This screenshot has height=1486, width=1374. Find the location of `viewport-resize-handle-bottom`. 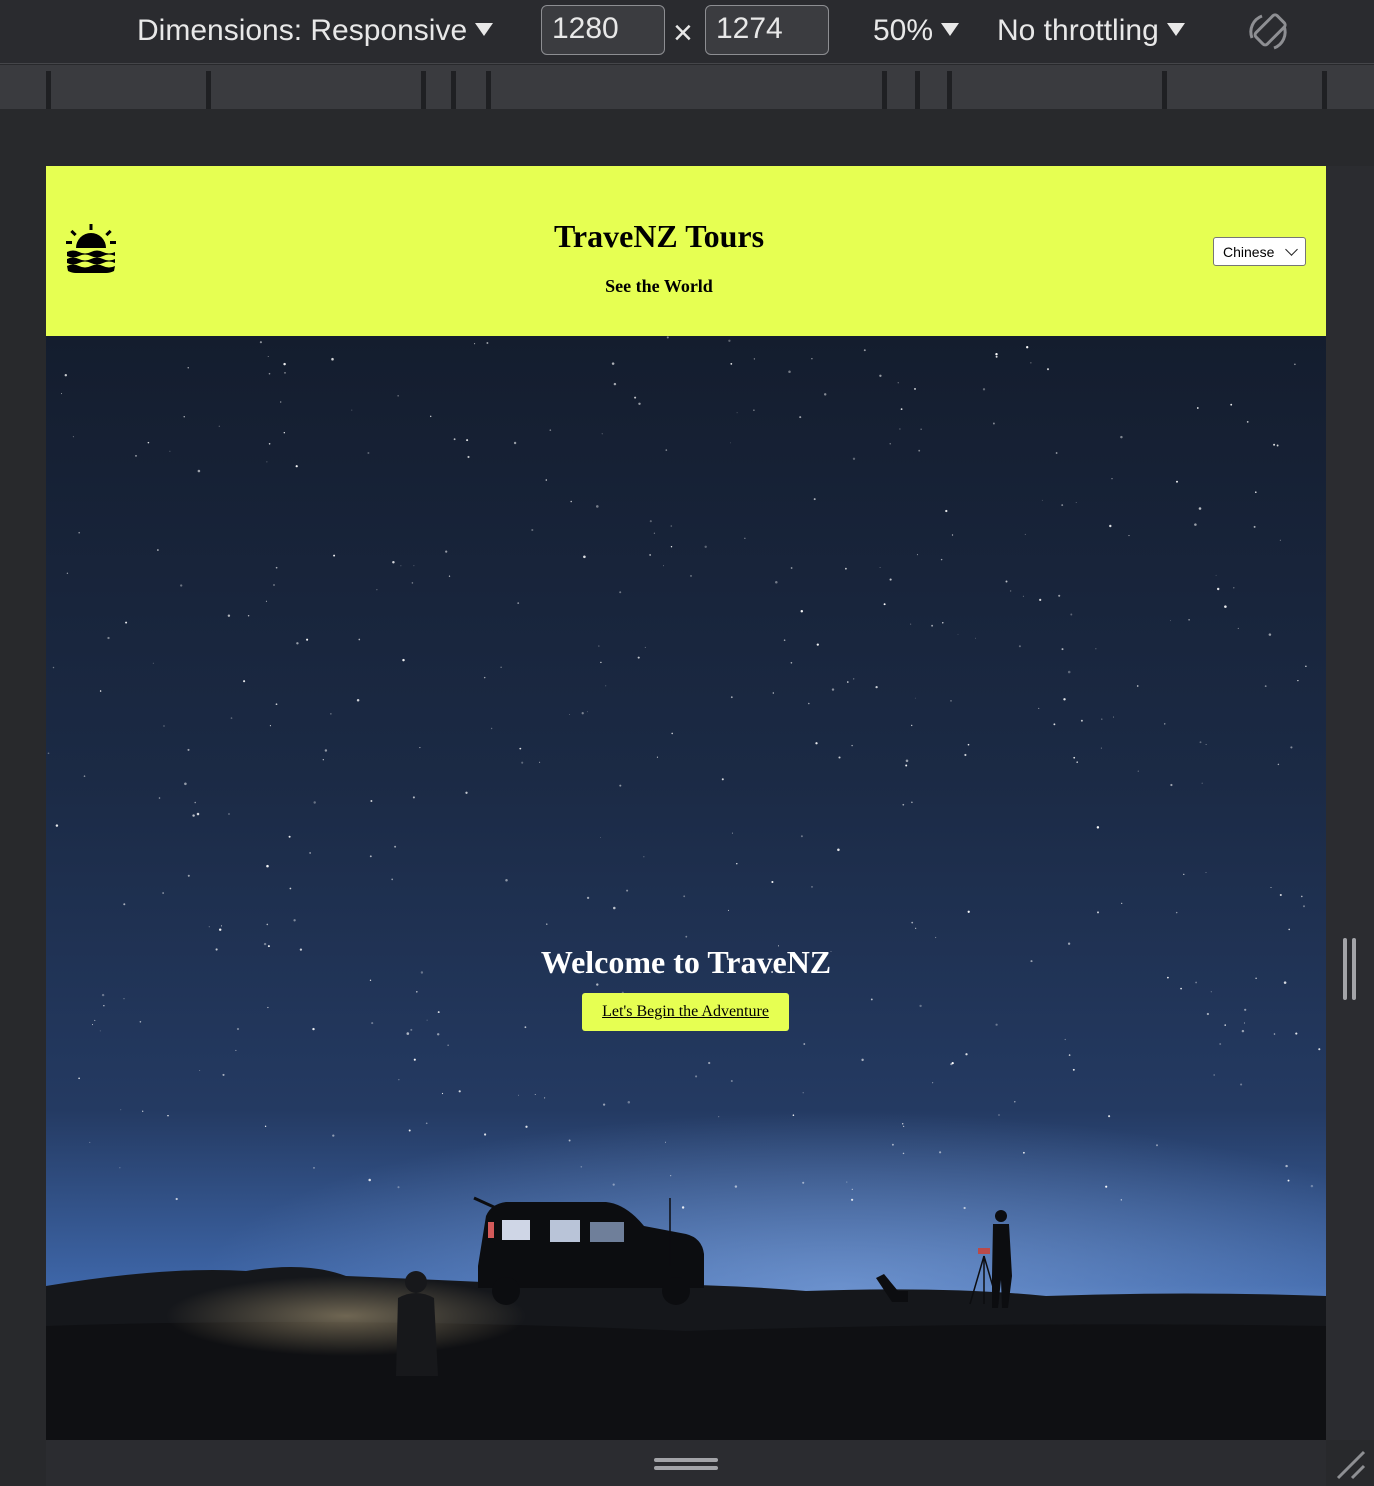

viewport-resize-handle-bottom is located at coordinates (686, 1463).